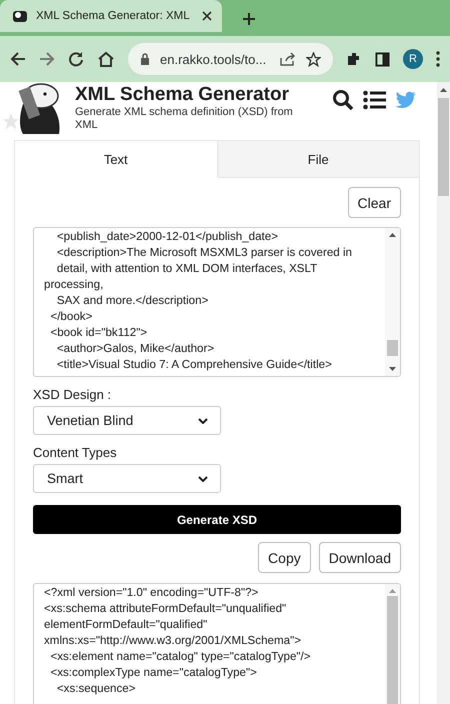  I want to click on page-subtitle: Generate XML schema definition (XSD) from XML, so click(184, 119).